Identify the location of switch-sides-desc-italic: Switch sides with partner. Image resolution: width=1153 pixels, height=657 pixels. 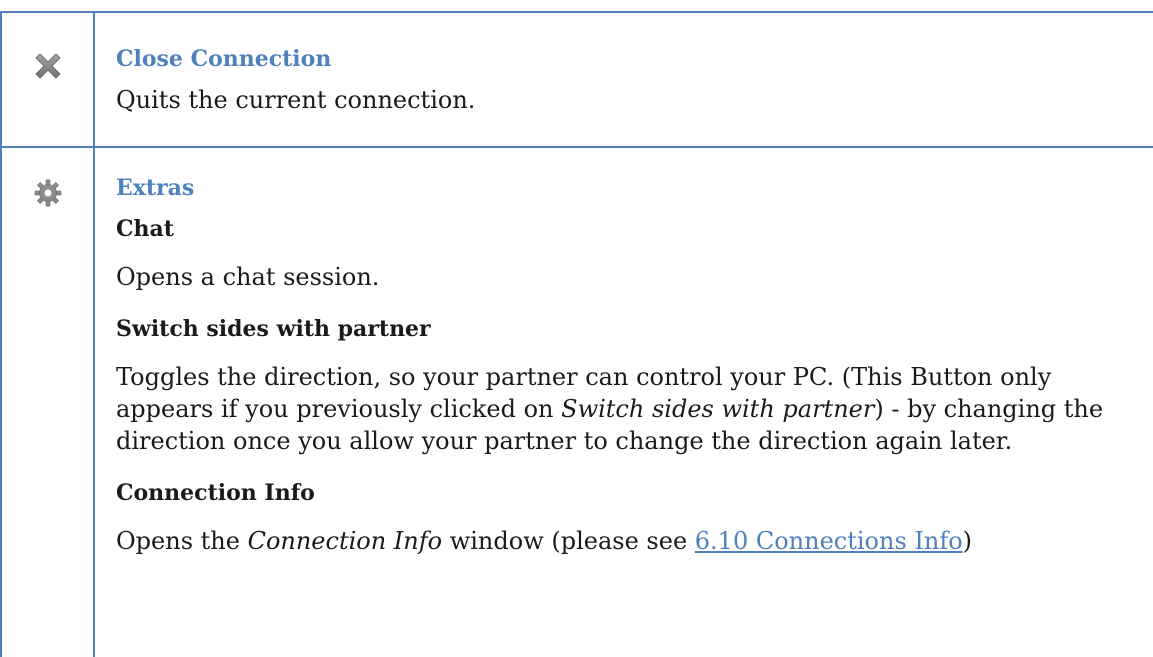
(718, 409).